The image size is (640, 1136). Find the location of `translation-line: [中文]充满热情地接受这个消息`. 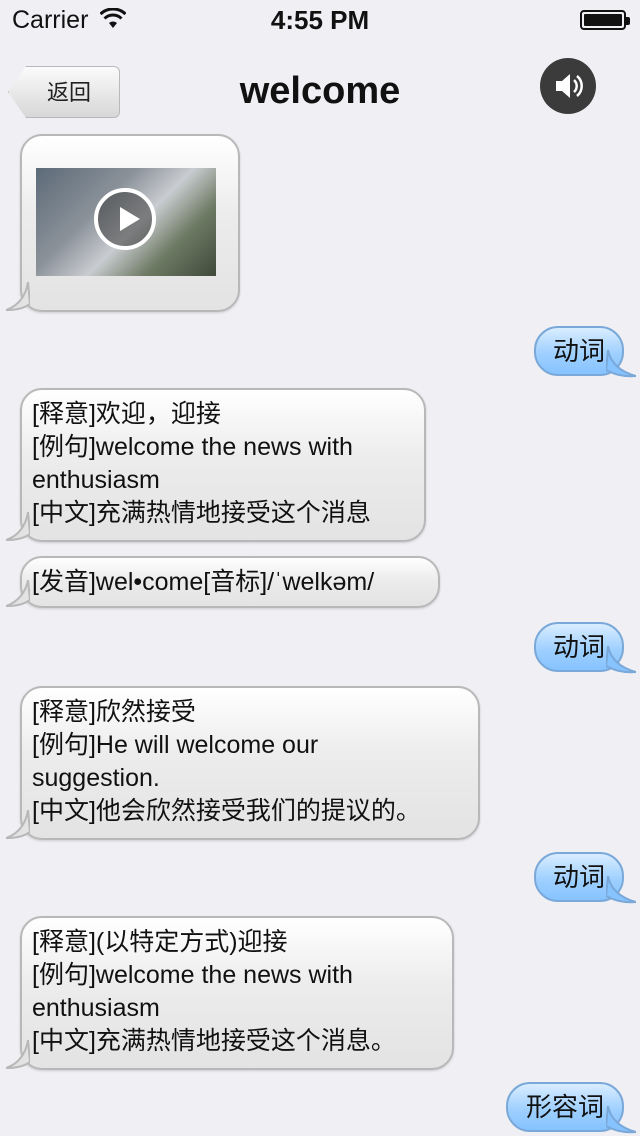

translation-line: [中文]充满热情地接受这个消息 is located at coordinates (201, 513).